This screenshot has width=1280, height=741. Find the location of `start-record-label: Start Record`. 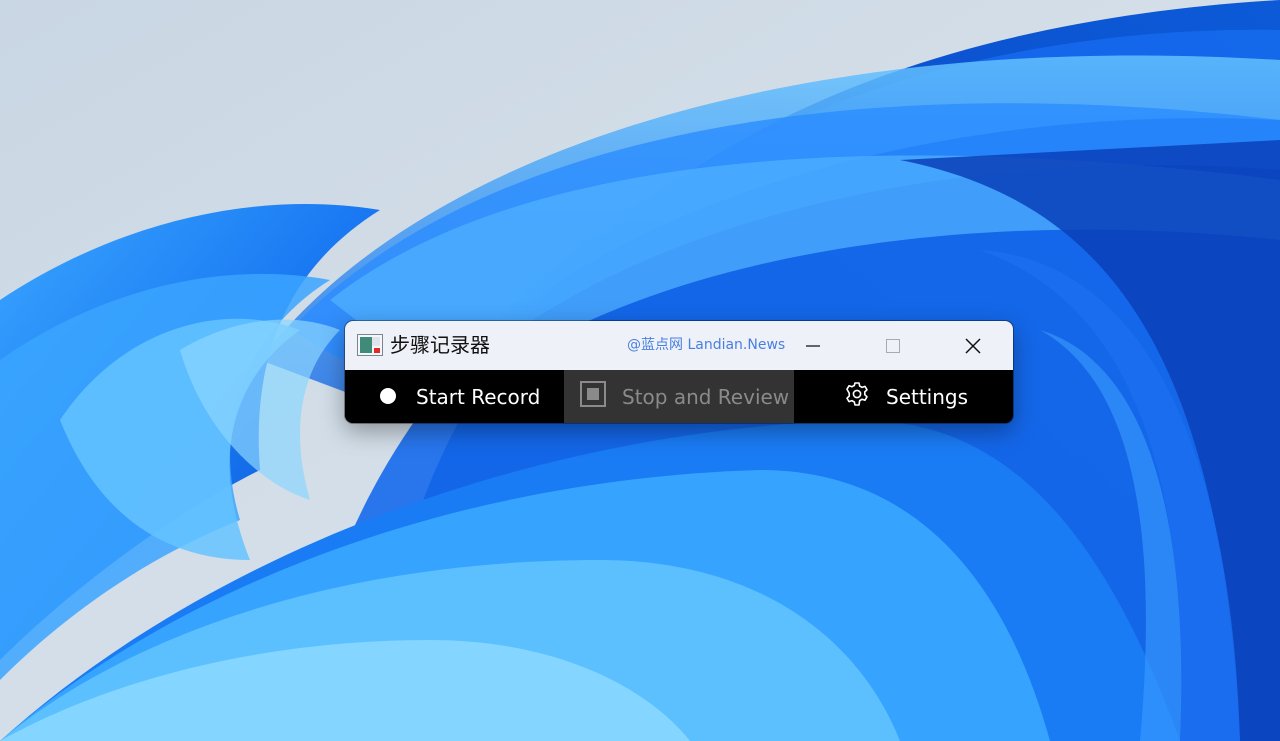

start-record-label: Start Record is located at coordinates (478, 396).